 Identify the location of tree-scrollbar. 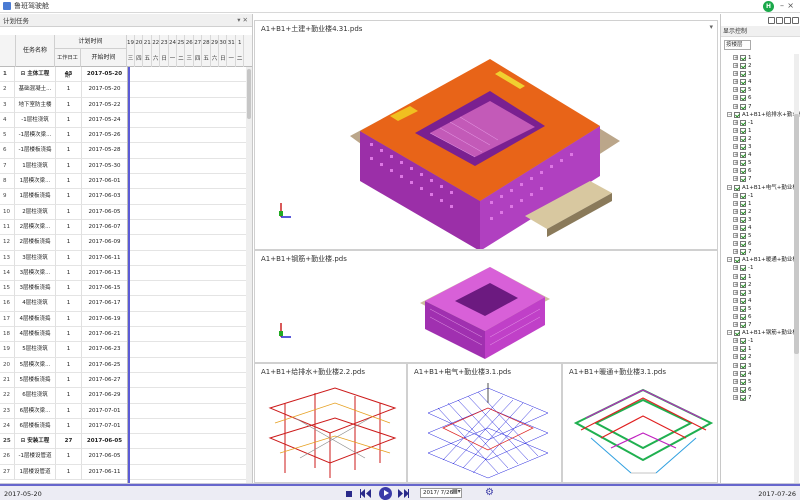
(796, 268).